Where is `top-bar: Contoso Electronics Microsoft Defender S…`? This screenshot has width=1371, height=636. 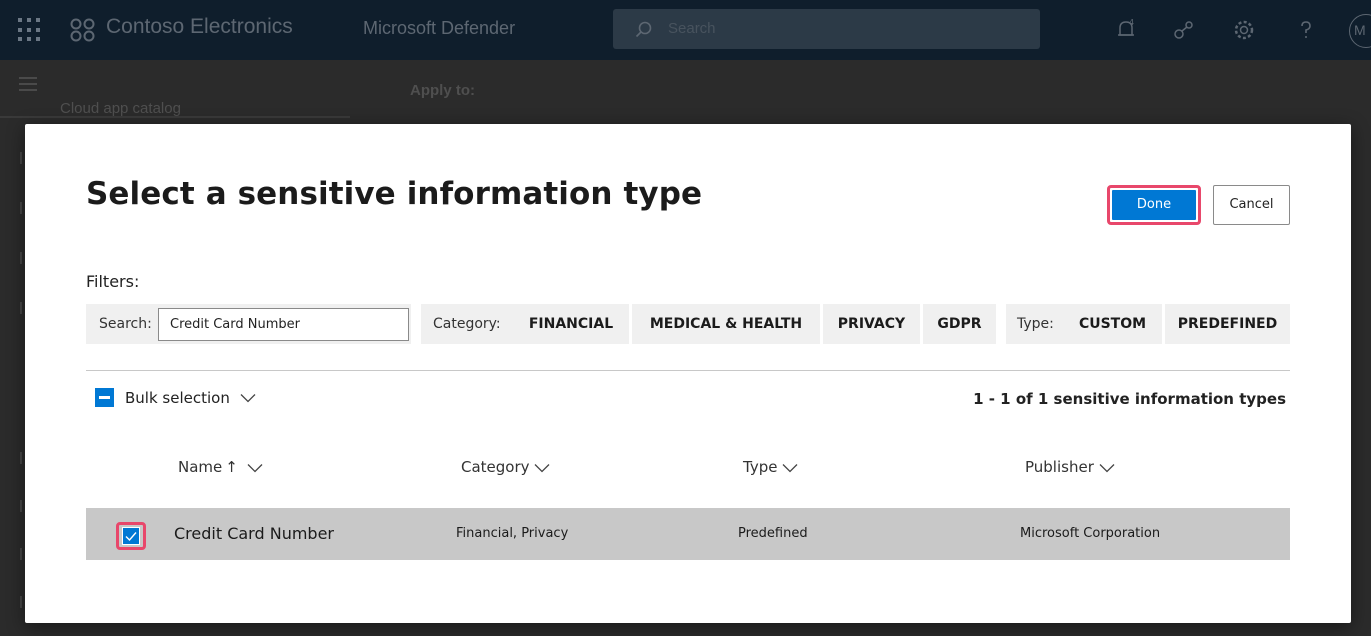 top-bar: Contoso Electronics Microsoft Defender S… is located at coordinates (685, 30).